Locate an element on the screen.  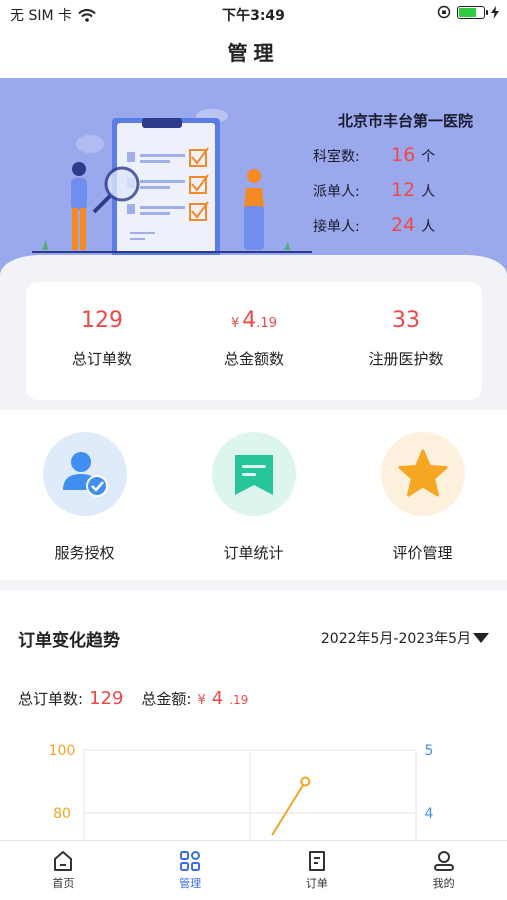
home-icon is located at coordinates (63, 861).